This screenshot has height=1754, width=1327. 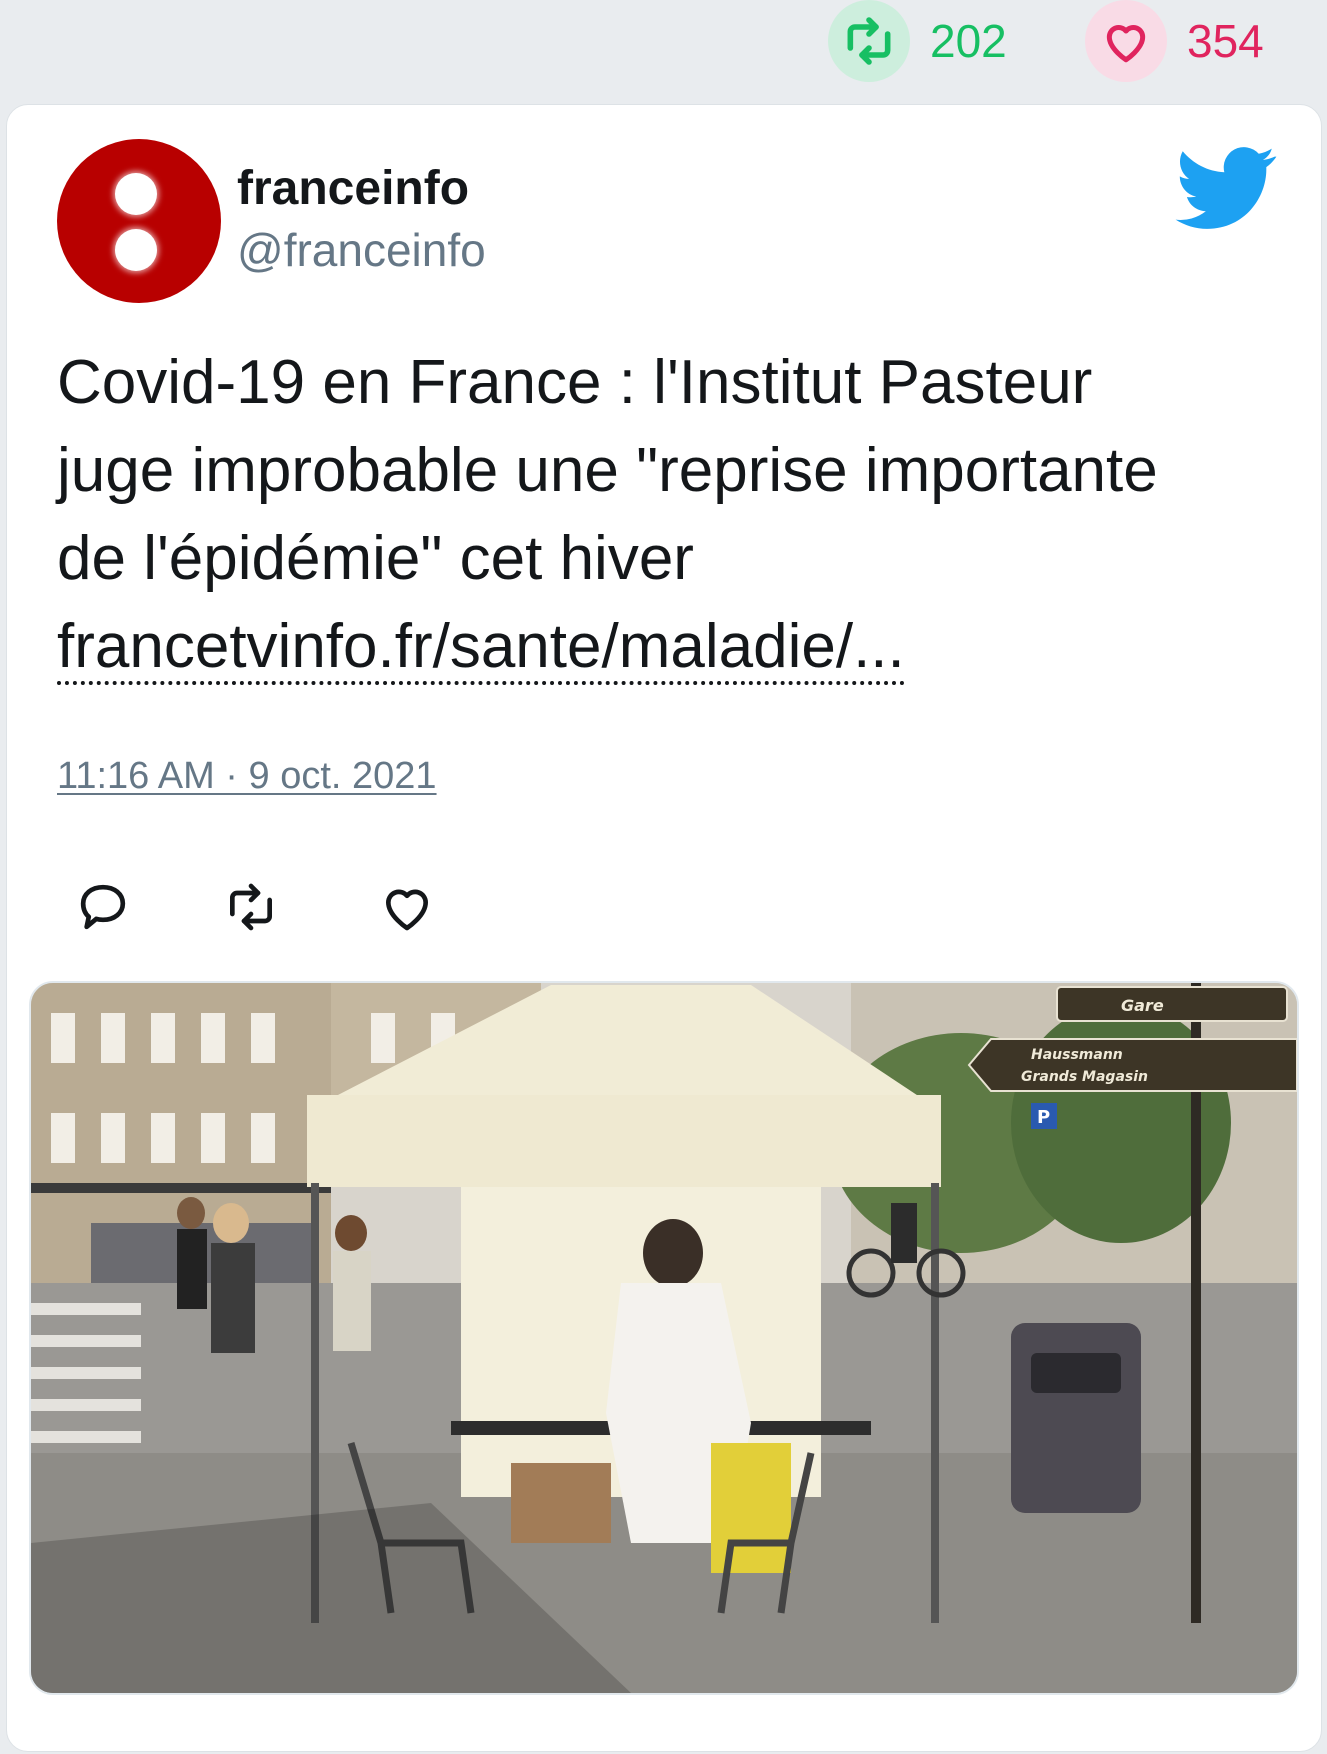 I want to click on timestamp: 11:16 AM · 9 oct. 2021, so click(x=247, y=776).